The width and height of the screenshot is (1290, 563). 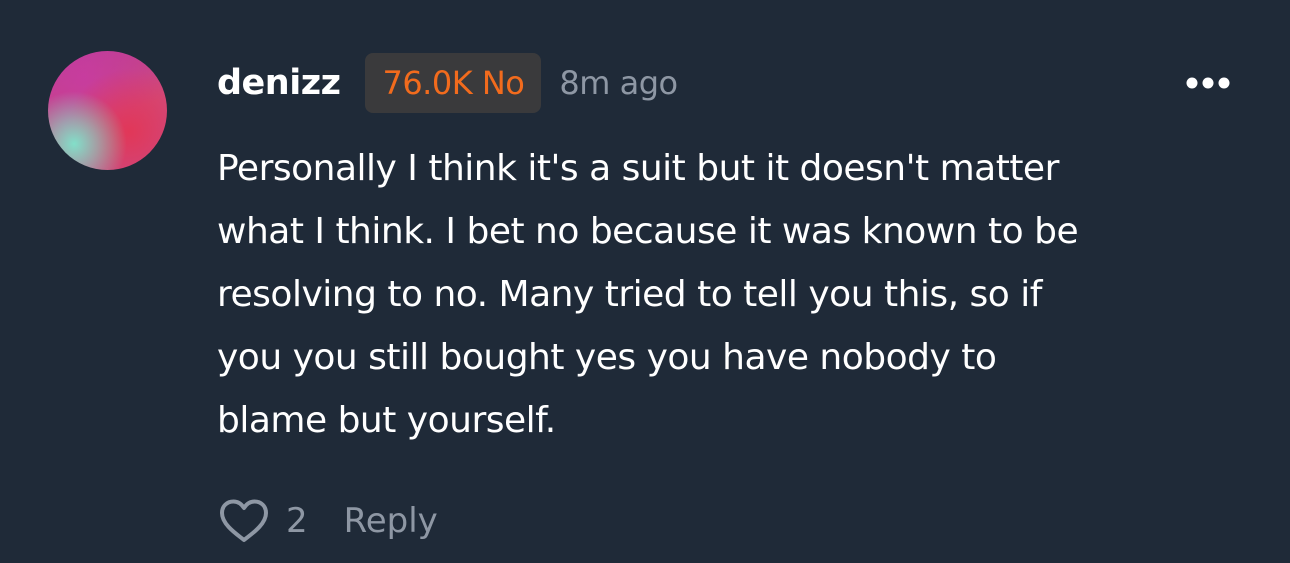 I want to click on comment-actions: 2 Reply, so click(x=328, y=521).